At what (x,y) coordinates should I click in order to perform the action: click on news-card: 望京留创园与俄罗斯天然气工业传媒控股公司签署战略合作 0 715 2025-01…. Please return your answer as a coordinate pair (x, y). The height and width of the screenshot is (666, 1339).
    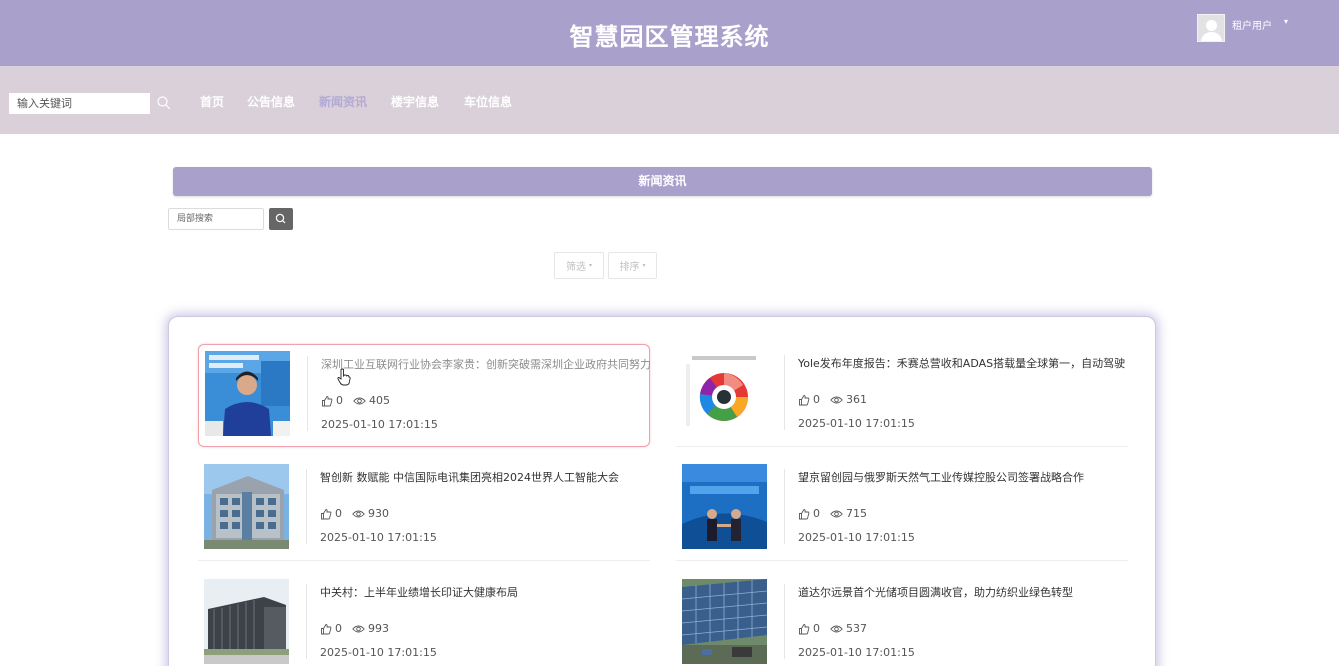
    Looking at the image, I should click on (902, 509).